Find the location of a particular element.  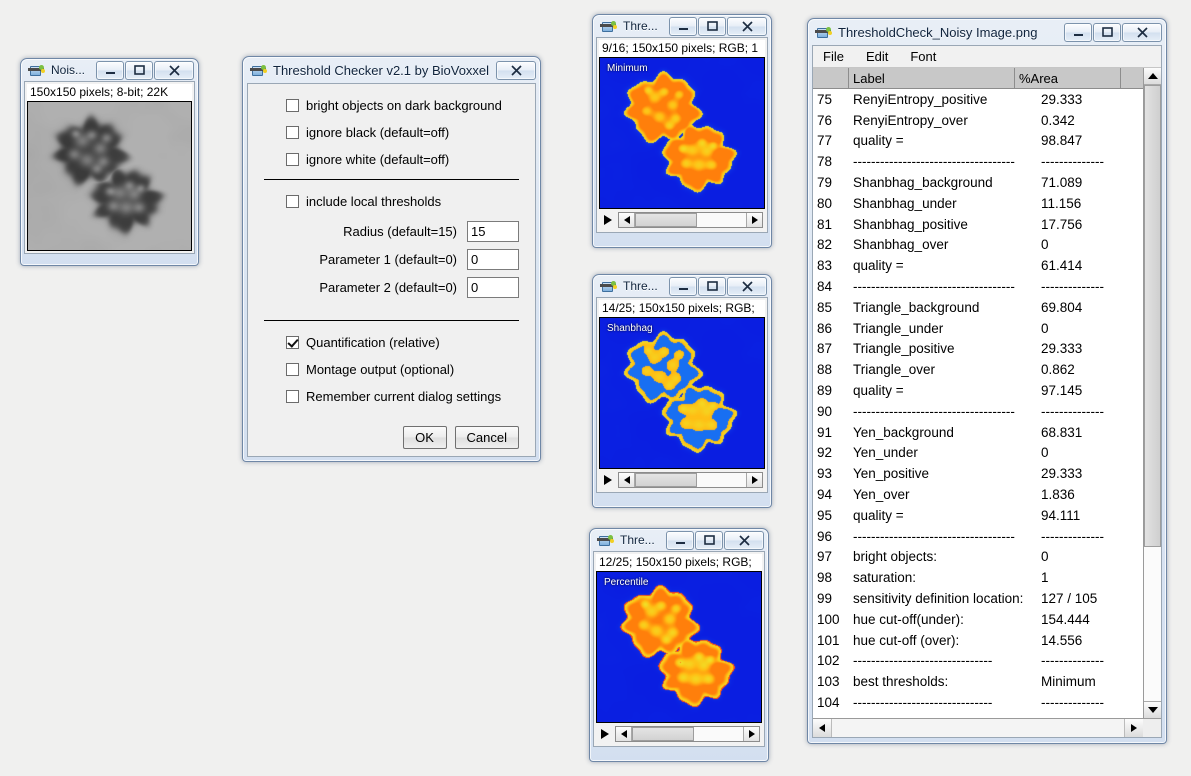

field-parameter-1: Parameter 1 (default=0) is located at coordinates (391, 259).